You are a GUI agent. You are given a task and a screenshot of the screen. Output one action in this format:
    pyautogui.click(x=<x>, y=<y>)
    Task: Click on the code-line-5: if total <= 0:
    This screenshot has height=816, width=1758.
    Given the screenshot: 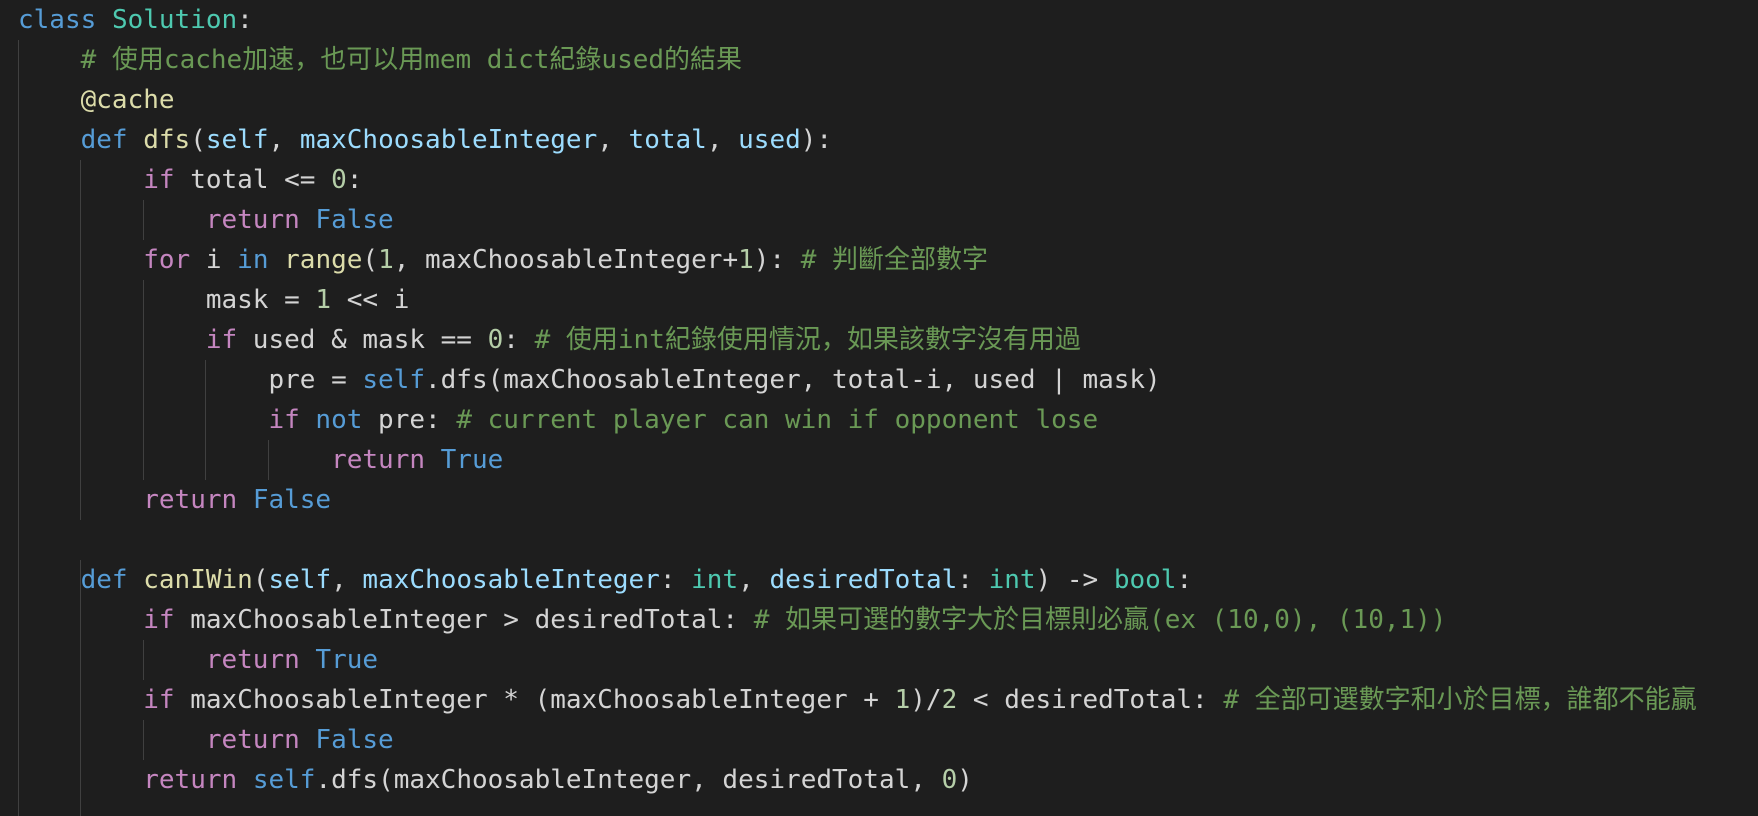 What is the action you would take?
    pyautogui.click(x=190, y=180)
    